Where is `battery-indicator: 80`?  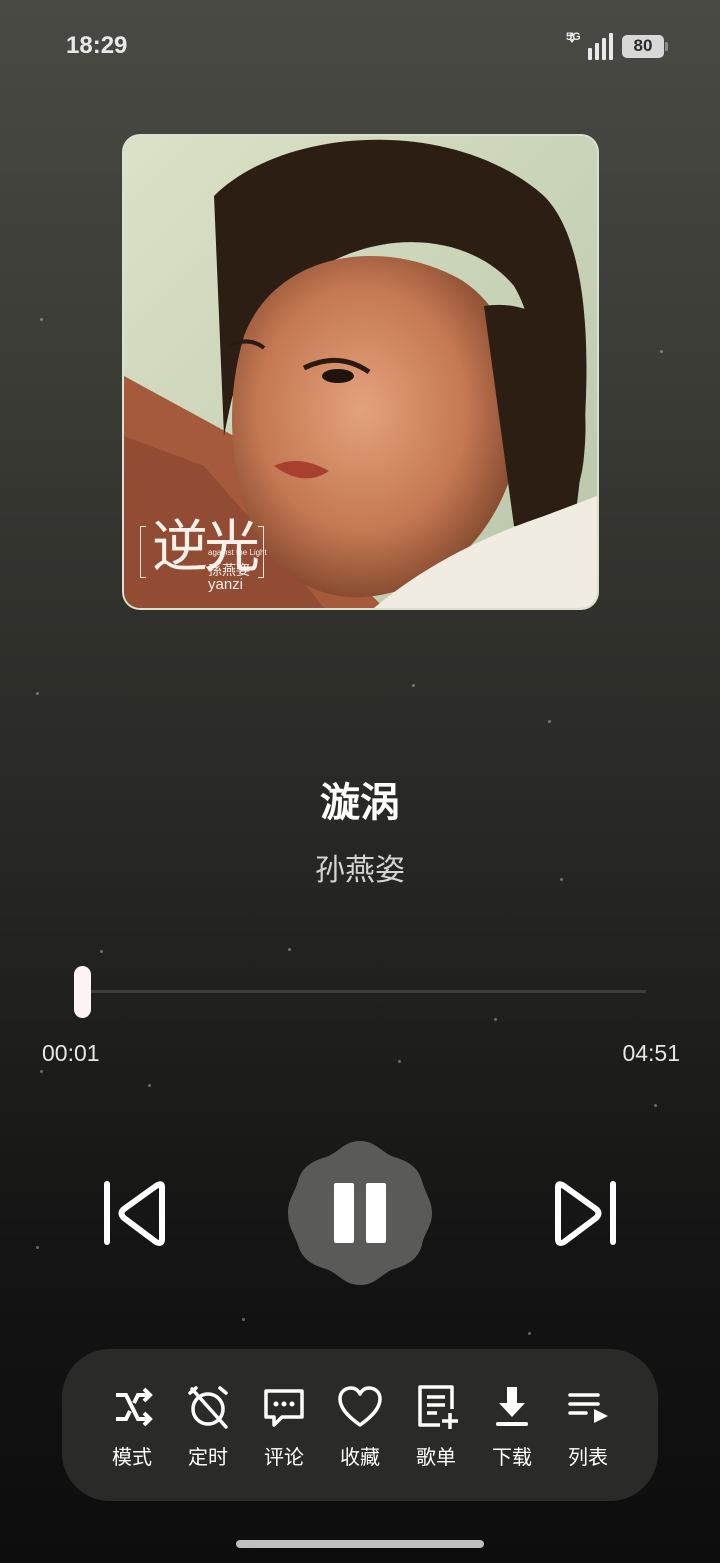 battery-indicator: 80 is located at coordinates (645, 46).